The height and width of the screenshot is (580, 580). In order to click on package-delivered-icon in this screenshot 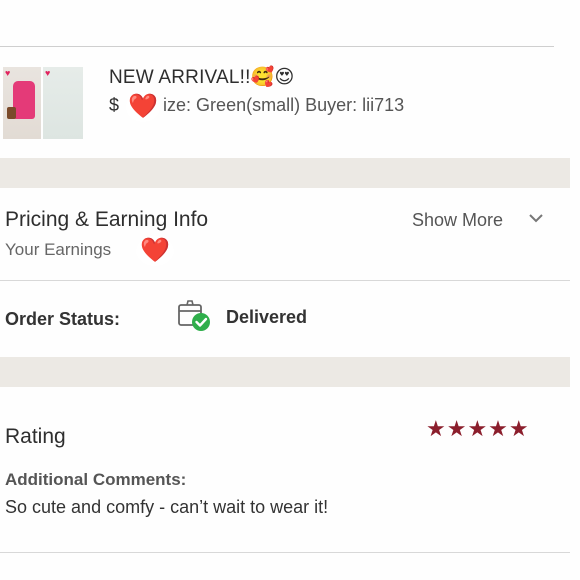, I will do `click(194, 315)`.